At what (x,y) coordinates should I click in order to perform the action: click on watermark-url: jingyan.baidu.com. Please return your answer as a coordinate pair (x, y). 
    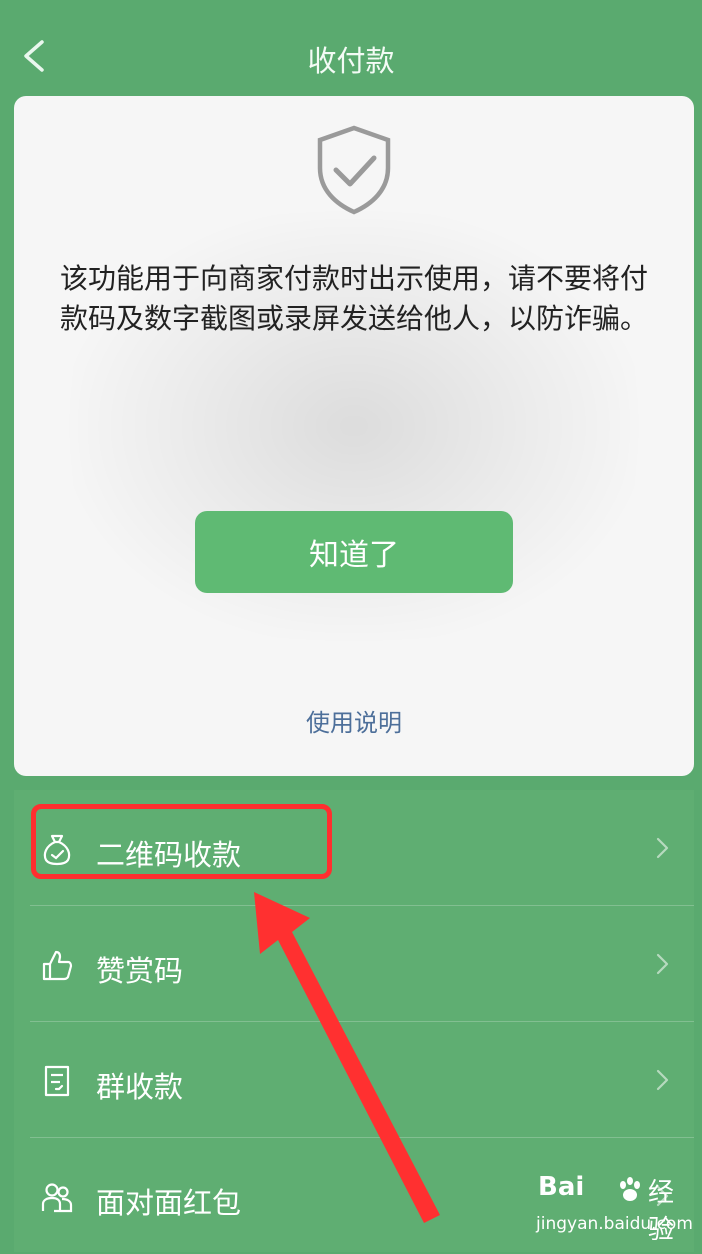
    Looking at the image, I should click on (614, 1224).